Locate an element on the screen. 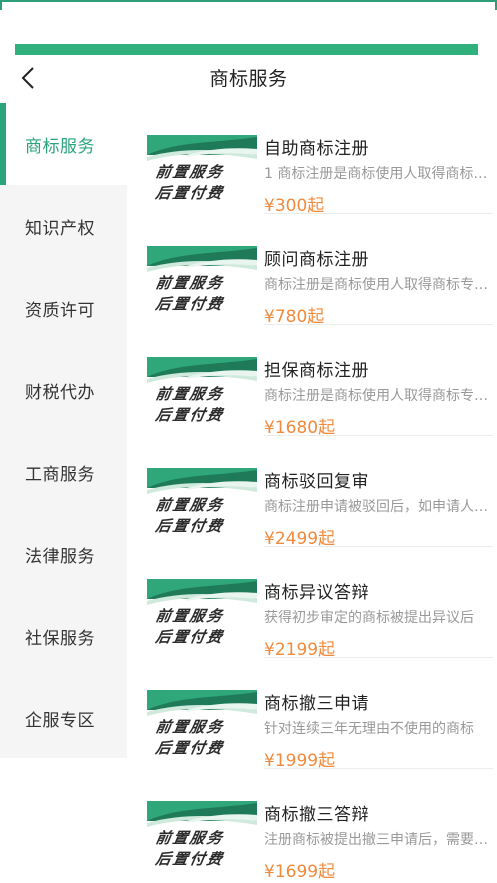 The height and width of the screenshot is (883, 497). service-desc: 1 商标注册是商标使用人取得商标专用权的前提 is located at coordinates (378, 174).